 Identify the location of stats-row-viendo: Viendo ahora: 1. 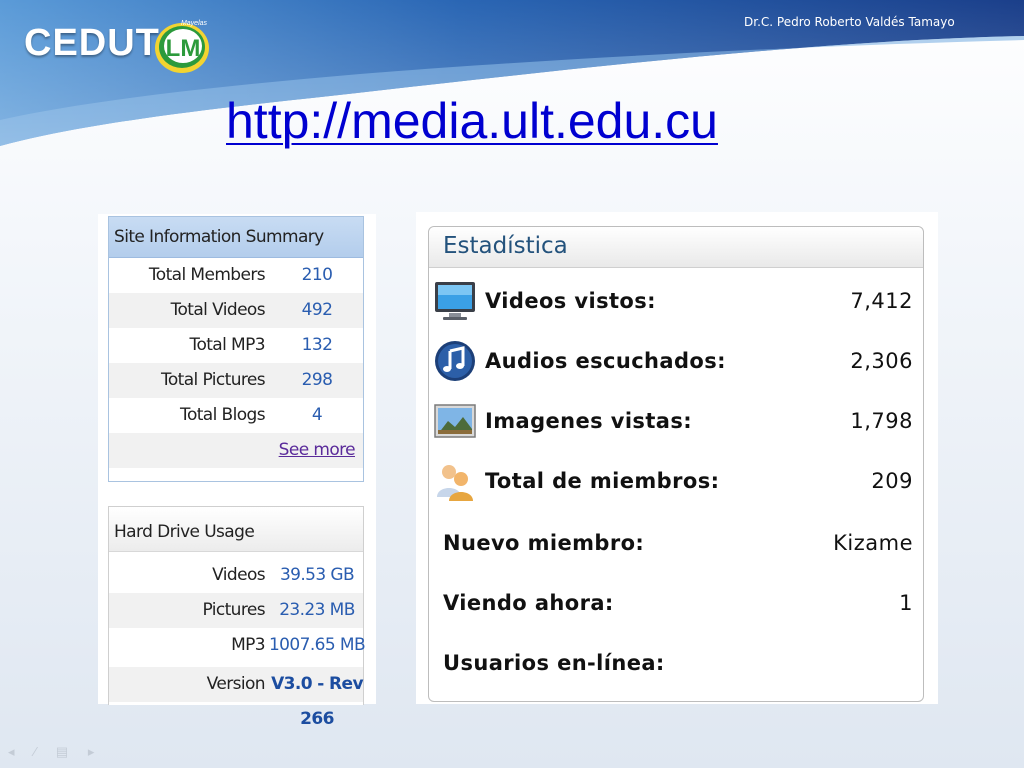
(676, 603).